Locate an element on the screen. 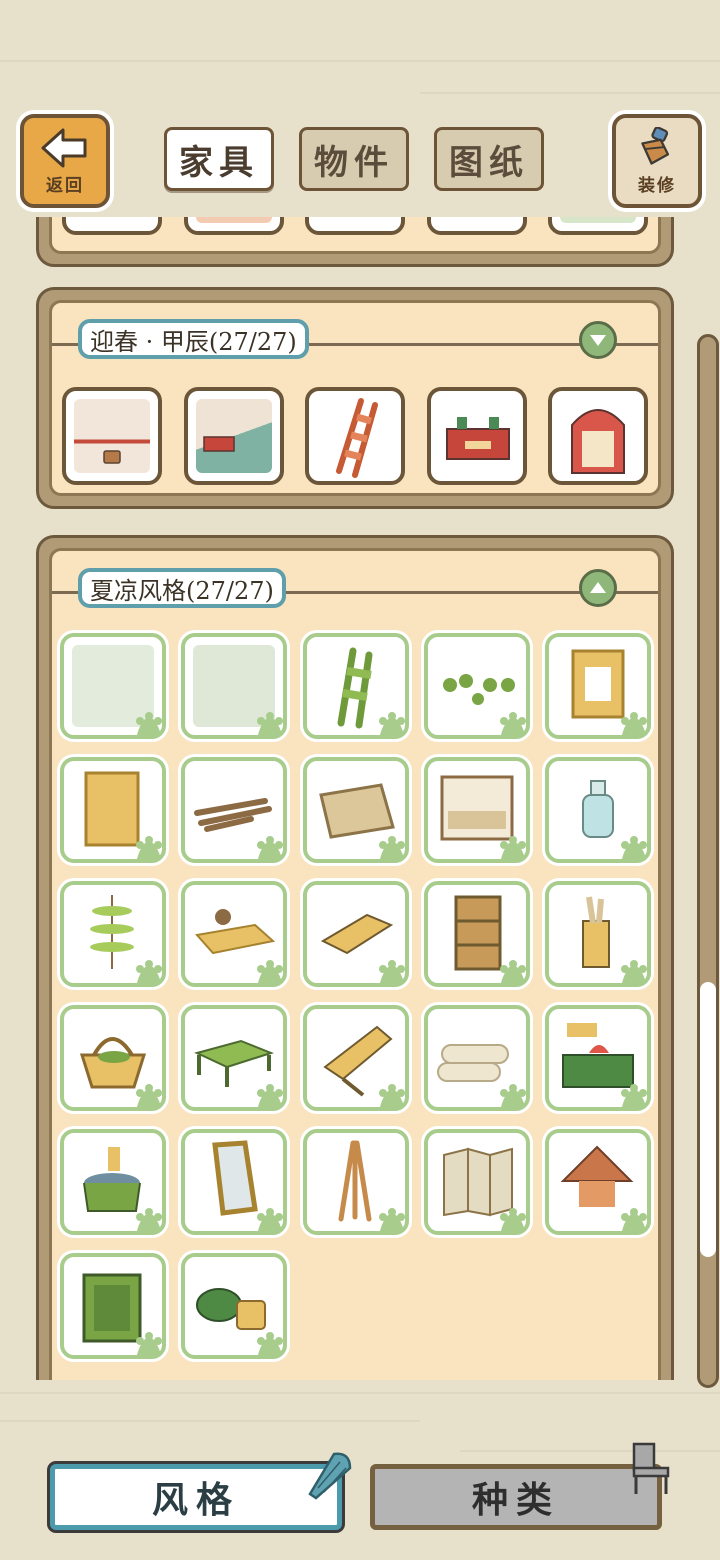  spring-item-floor is located at coordinates (234, 436).